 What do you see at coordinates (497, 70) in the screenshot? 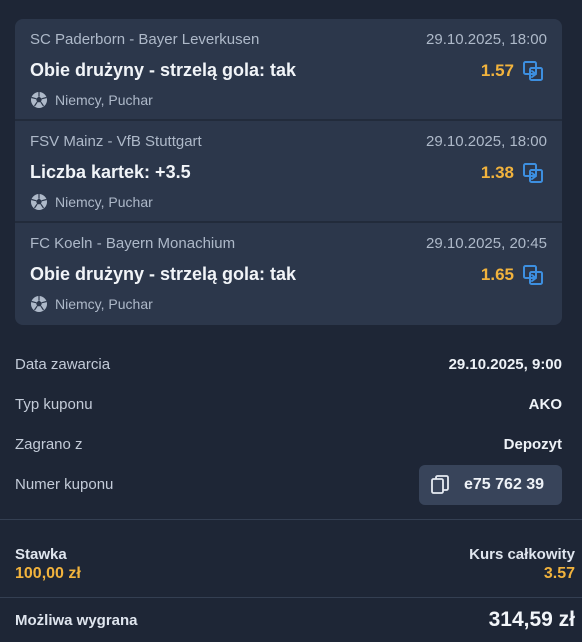
I see `bet-odds: 1.57` at bounding box center [497, 70].